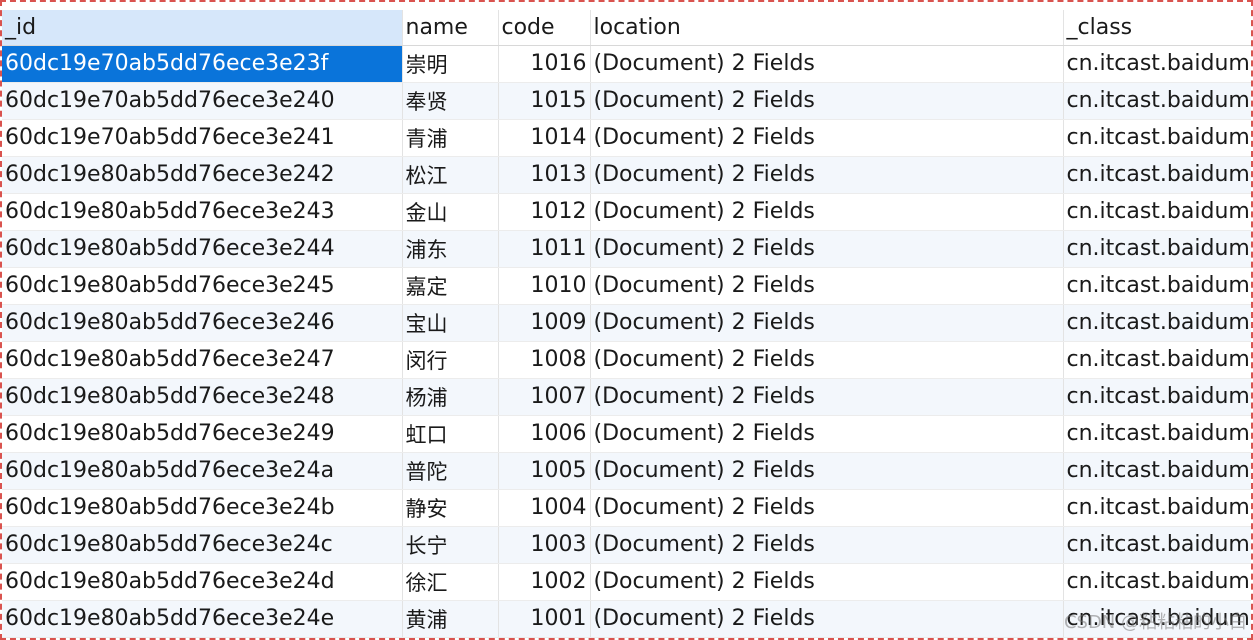 The height and width of the screenshot is (640, 1253). I want to click on cell-id: 60dc19e80ab5dd76ece3e24a, so click(202, 471).